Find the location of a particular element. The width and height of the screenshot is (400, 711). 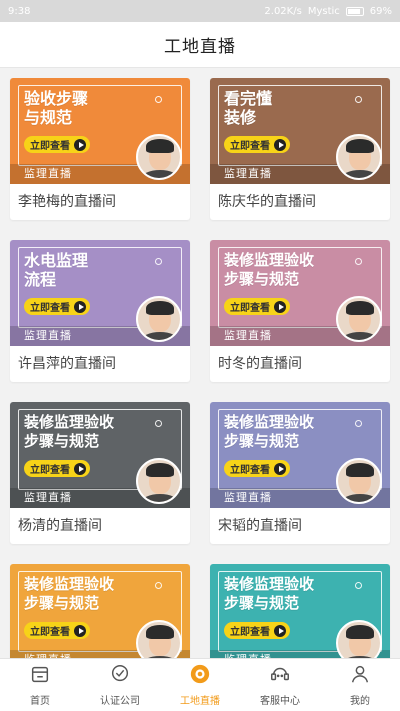

live-room-card: 验收步骤 与规范 立即查看 监理直播 李艳梅的直播间 is located at coordinates (100, 149).